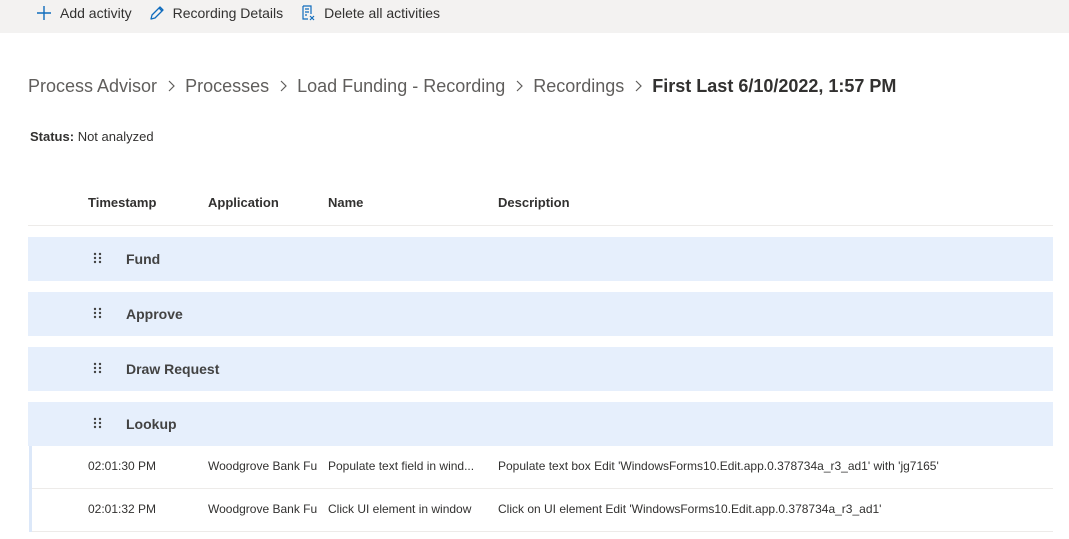 The image size is (1069, 539). Describe the element at coordinates (122, 202) in the screenshot. I see `column-header-timestamp: Timestamp` at that location.